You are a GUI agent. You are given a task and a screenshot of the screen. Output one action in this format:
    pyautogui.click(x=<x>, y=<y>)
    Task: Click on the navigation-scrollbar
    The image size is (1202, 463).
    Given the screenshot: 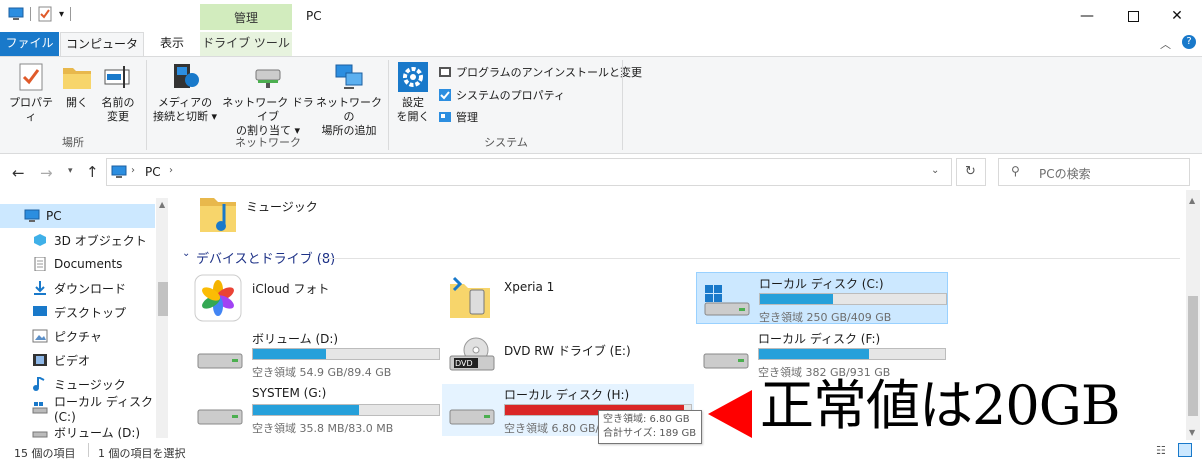 What is the action you would take?
    pyautogui.click(x=162, y=318)
    